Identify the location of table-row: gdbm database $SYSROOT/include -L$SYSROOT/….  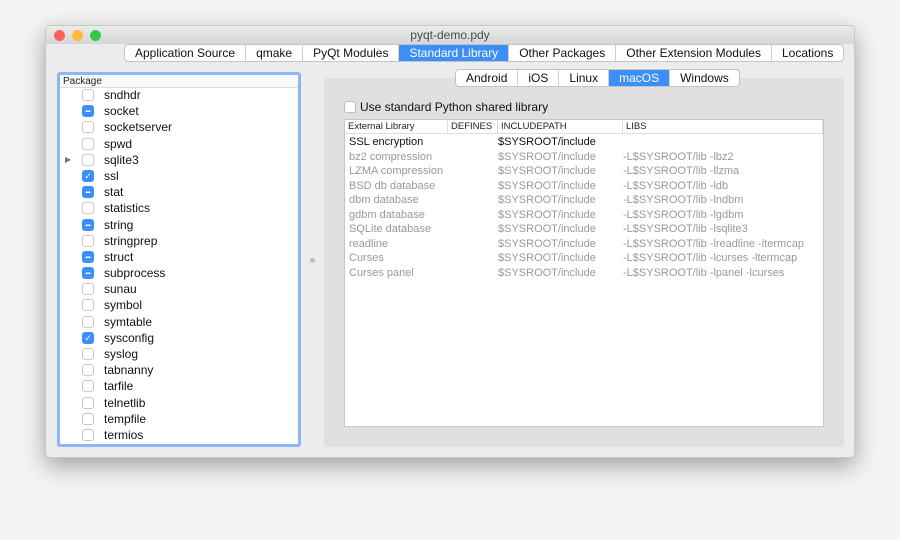
(584, 215).